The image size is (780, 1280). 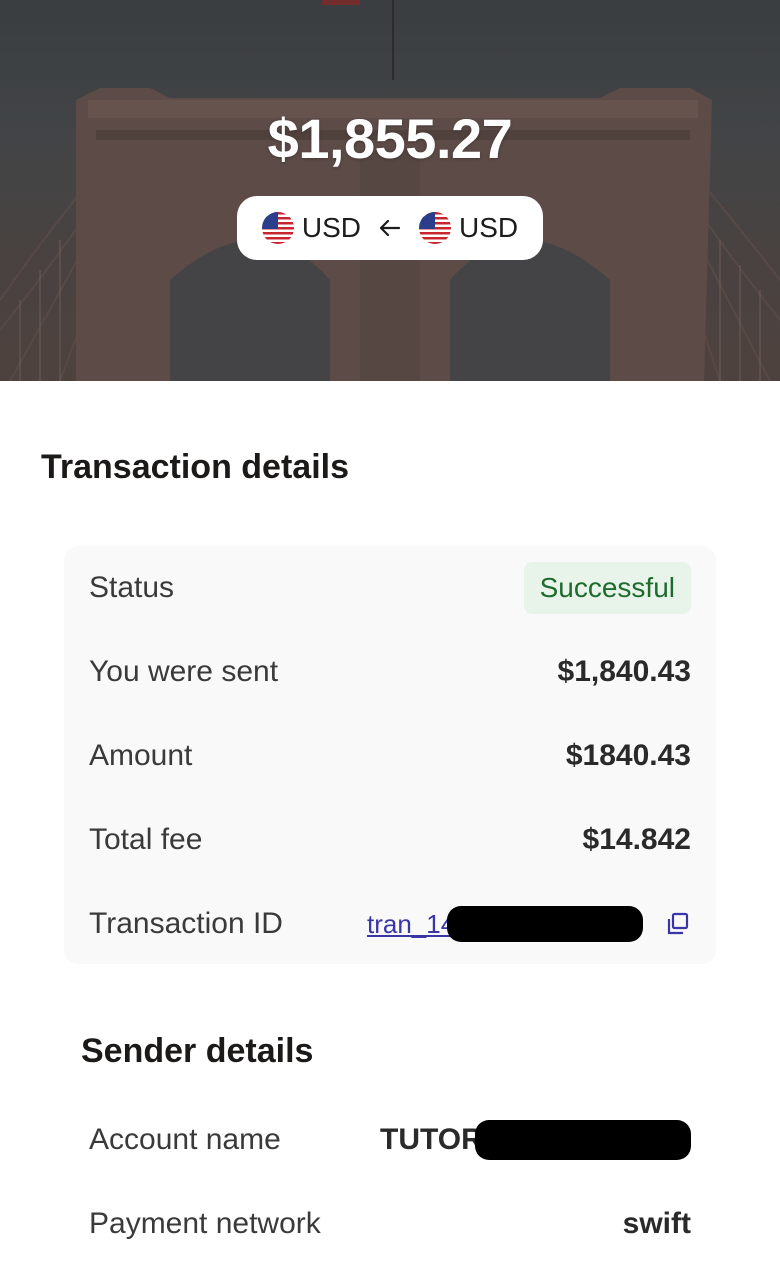 I want to click on status-label: Status, so click(x=132, y=587).